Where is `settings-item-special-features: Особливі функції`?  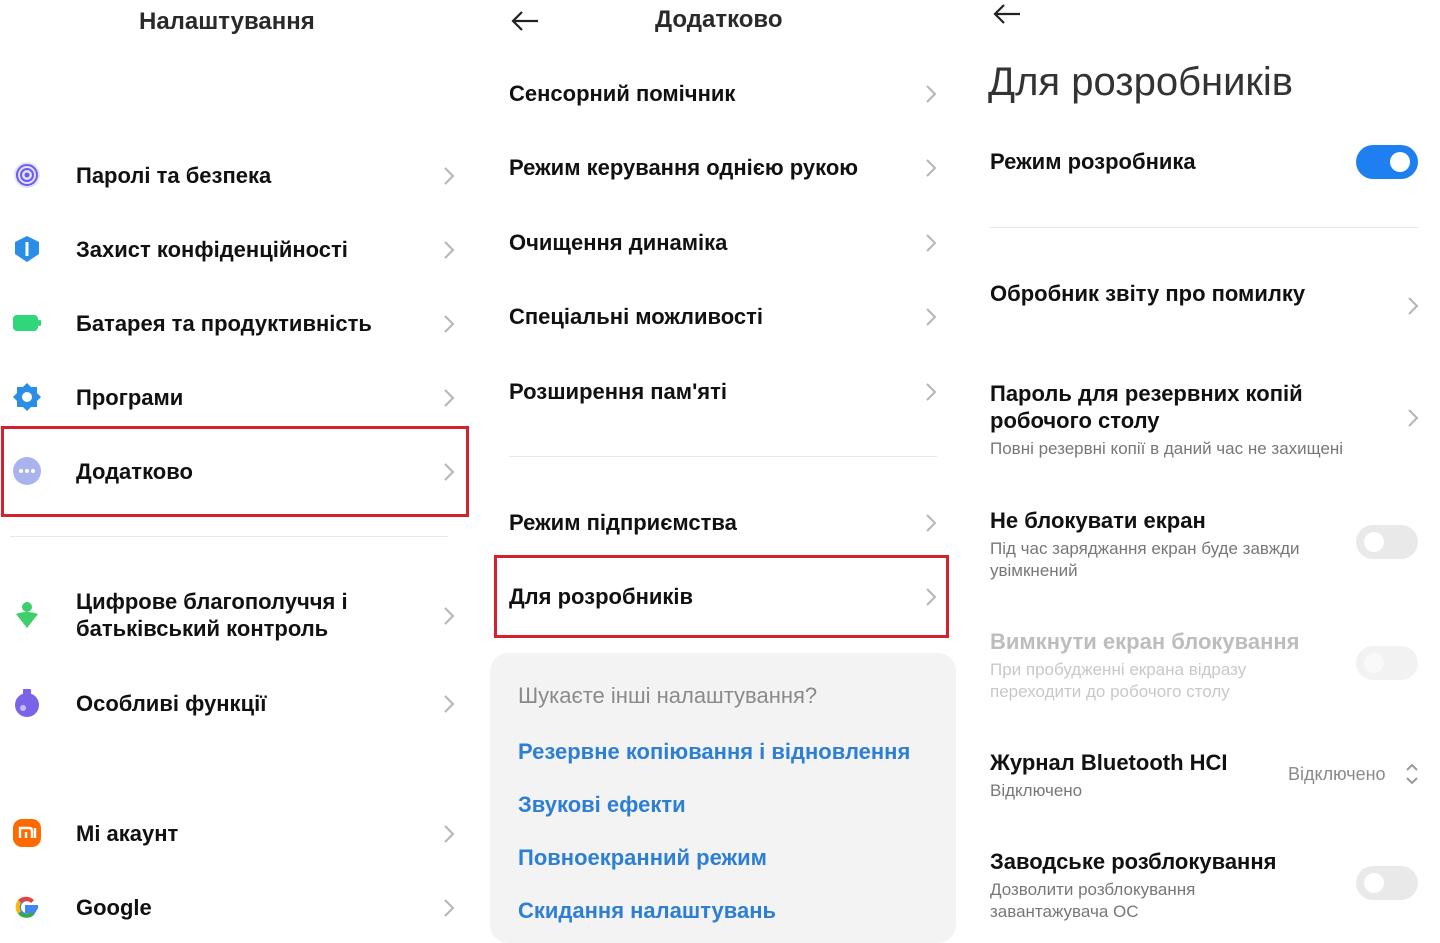
settings-item-special-features: Особливі функції is located at coordinates (235, 704).